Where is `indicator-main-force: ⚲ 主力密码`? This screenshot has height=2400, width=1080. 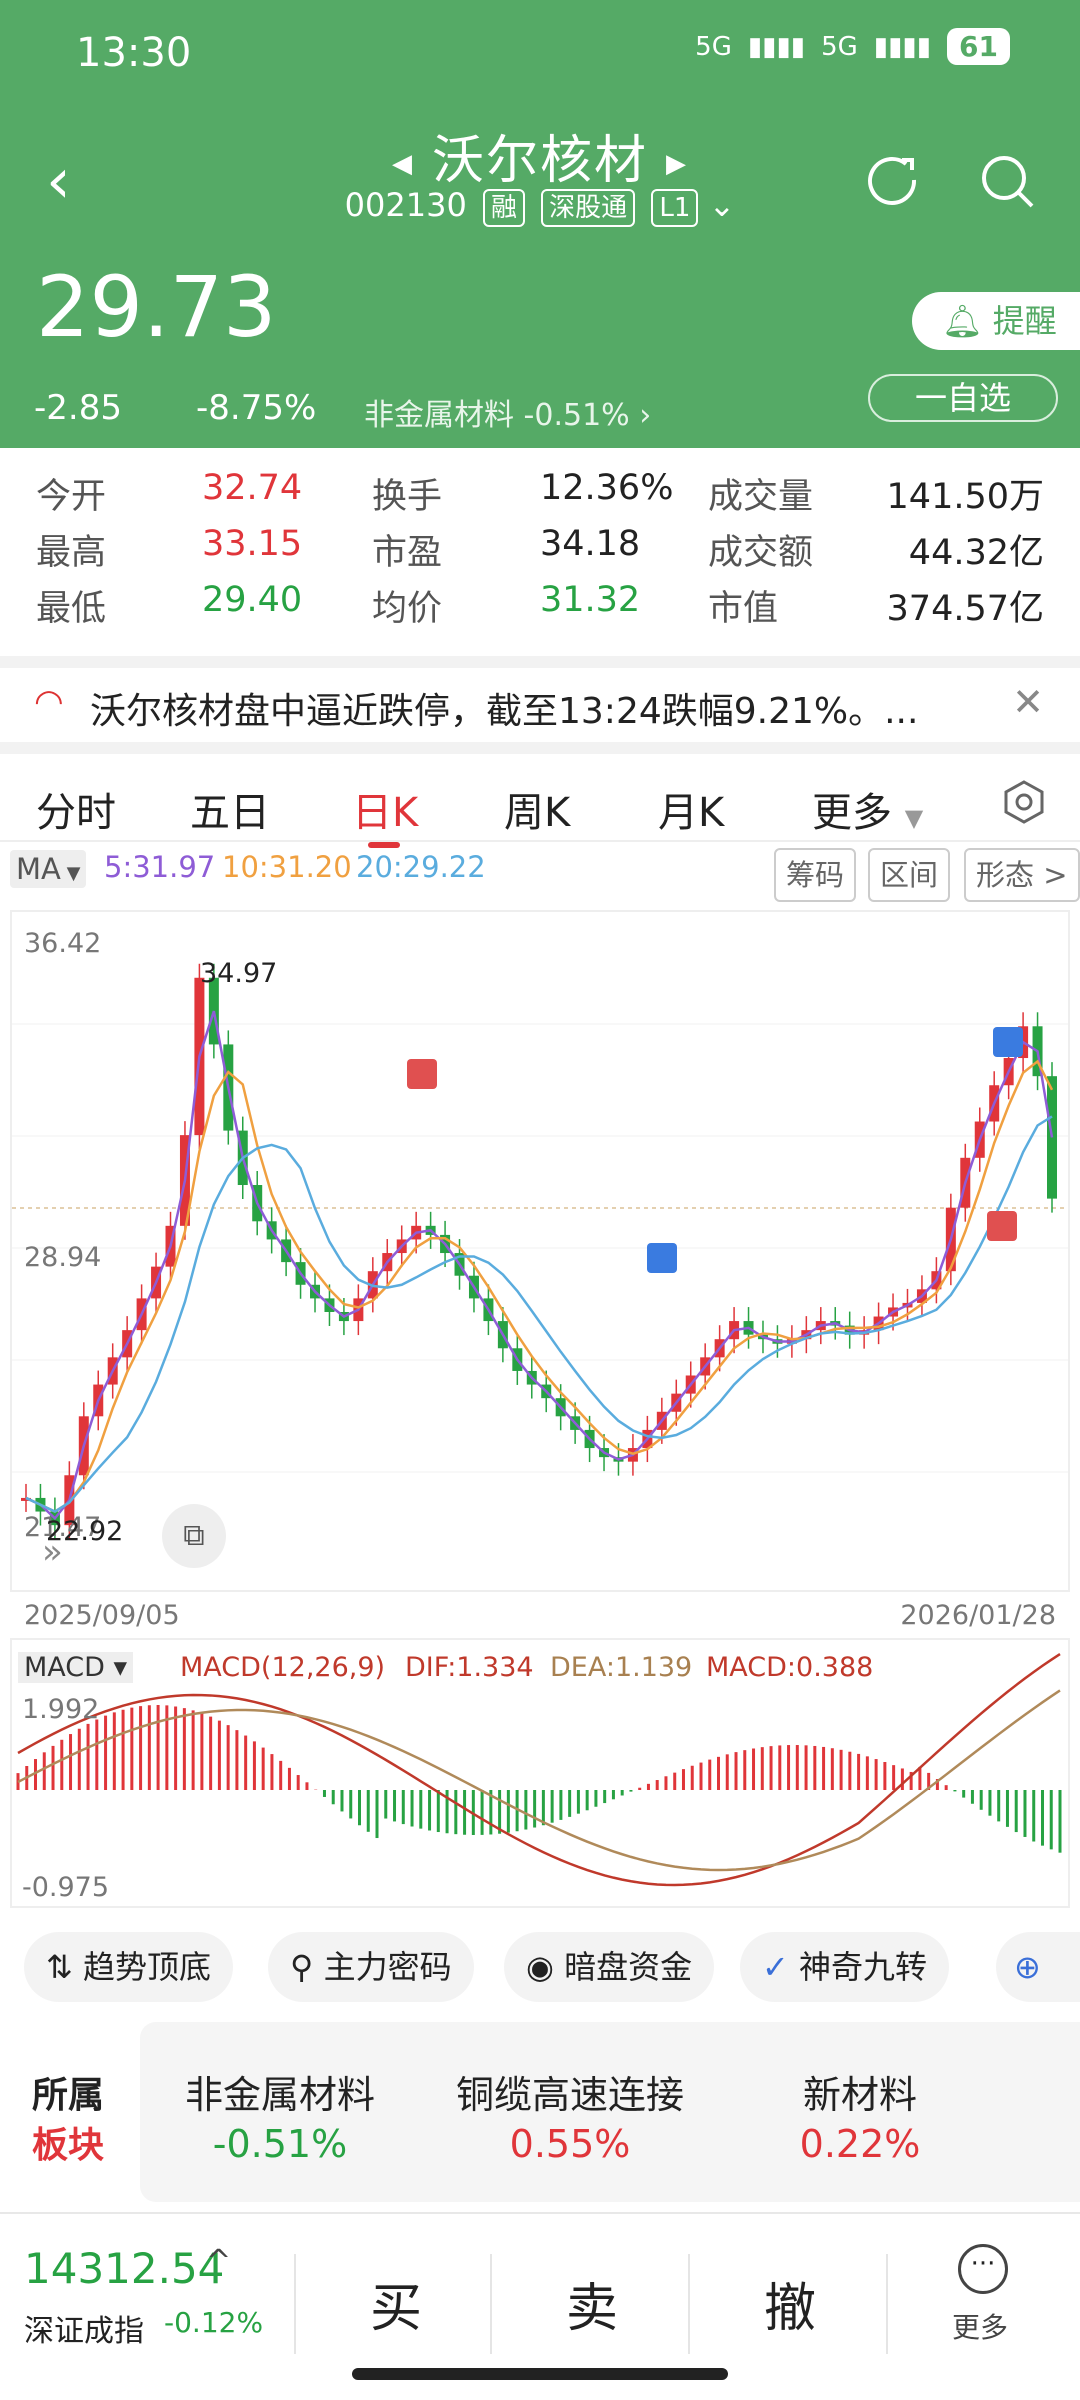 indicator-main-force: ⚲ 主力密码 is located at coordinates (371, 1967).